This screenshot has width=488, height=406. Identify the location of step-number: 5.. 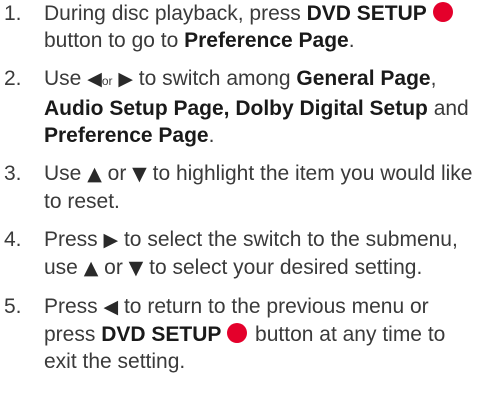
(13, 306).